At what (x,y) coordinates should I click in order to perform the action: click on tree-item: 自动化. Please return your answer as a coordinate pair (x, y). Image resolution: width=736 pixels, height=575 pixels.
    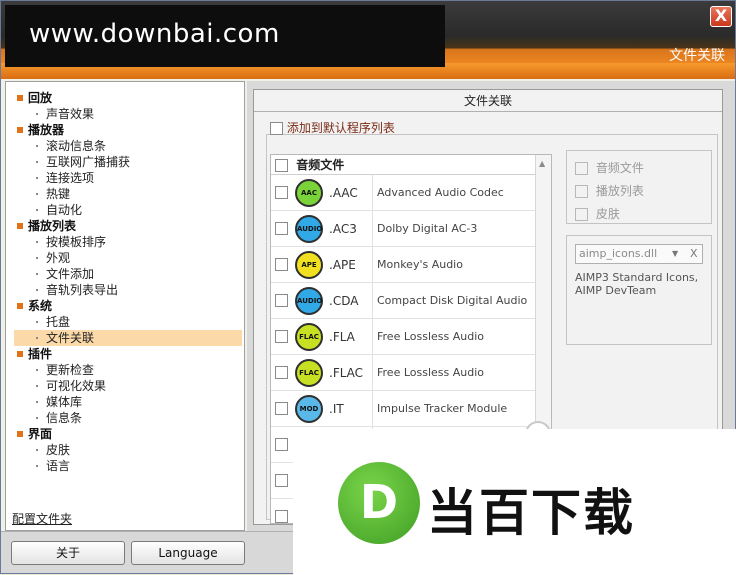
    Looking at the image, I should click on (128, 210).